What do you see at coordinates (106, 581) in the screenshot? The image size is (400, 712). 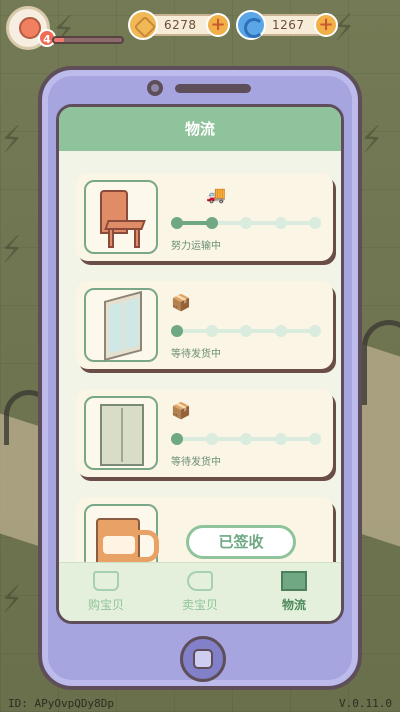 I see `shopping-bag-icon` at bounding box center [106, 581].